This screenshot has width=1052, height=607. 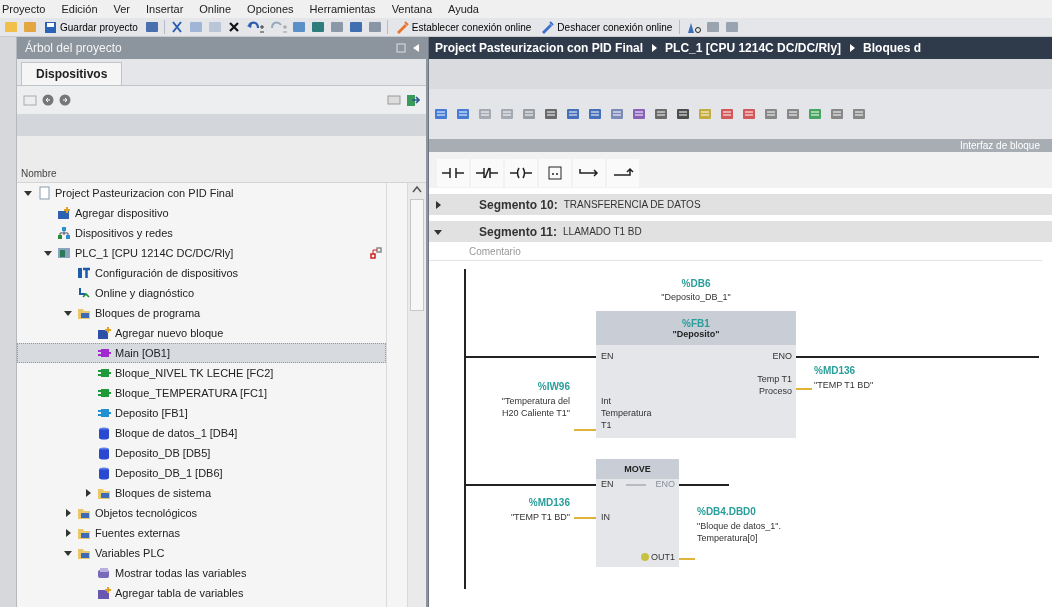 I want to click on open-branch-icon, so click(x=589, y=173).